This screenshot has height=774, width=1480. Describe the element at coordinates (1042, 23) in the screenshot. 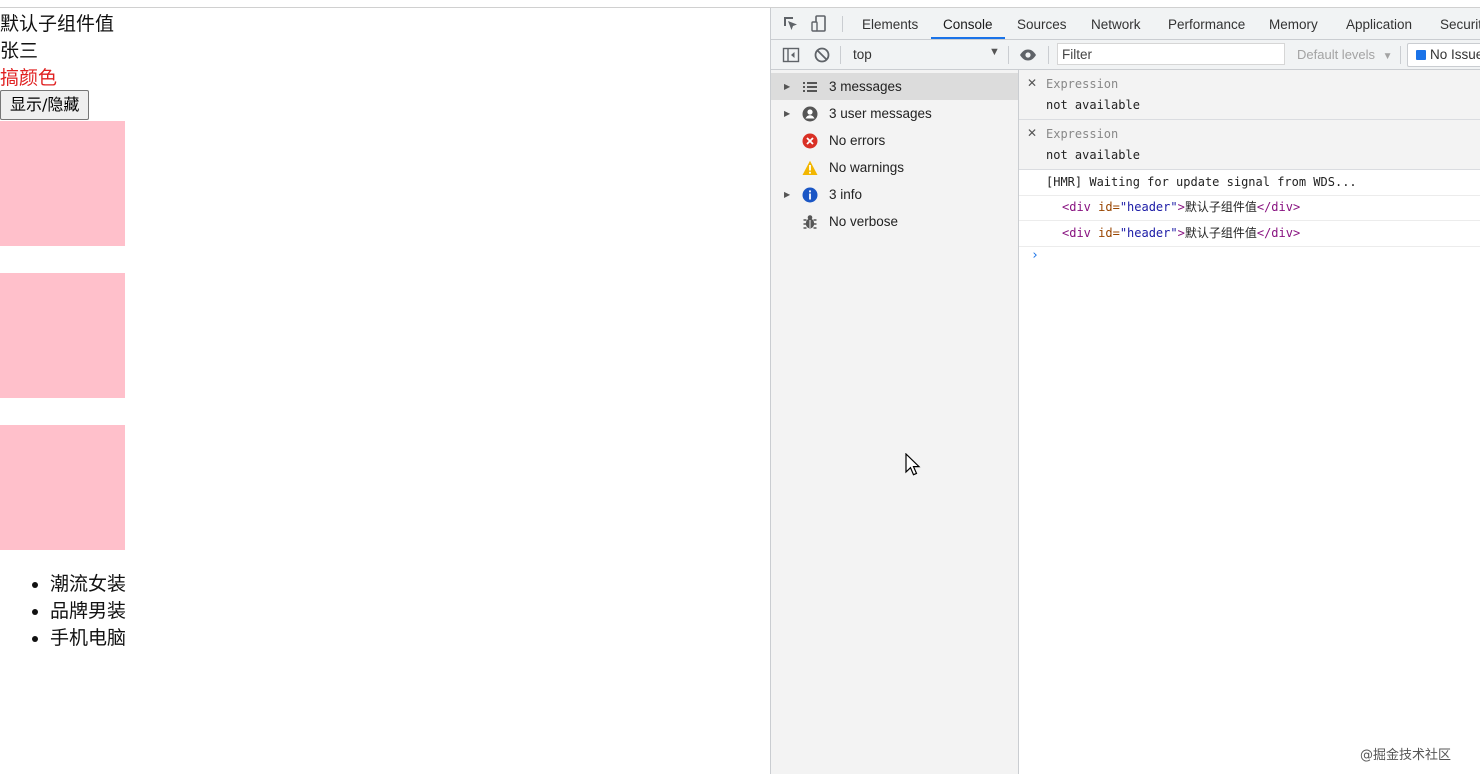

I see `tab-sources: Sources` at that location.